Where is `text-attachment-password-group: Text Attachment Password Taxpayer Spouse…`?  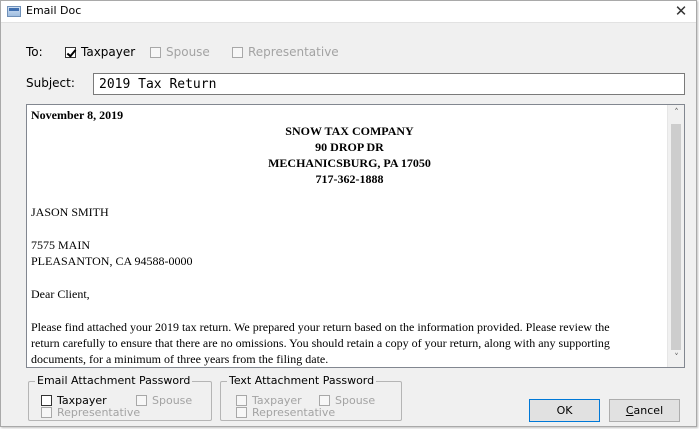 text-attachment-password-group: Text Attachment Password Taxpayer Spouse… is located at coordinates (311, 397).